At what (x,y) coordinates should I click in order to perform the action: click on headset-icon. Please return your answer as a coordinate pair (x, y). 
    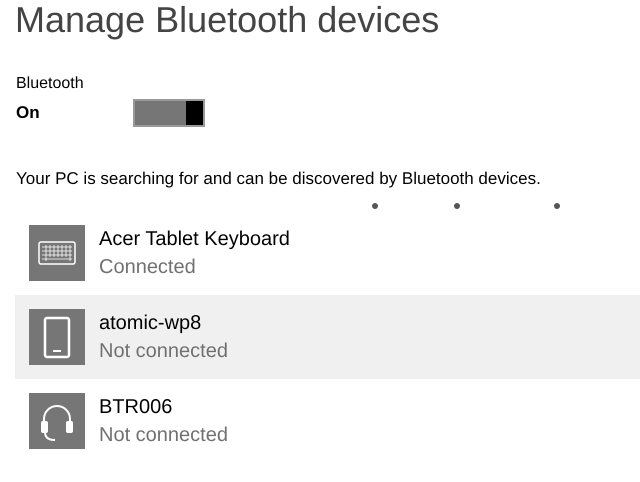
    Looking at the image, I should click on (57, 423).